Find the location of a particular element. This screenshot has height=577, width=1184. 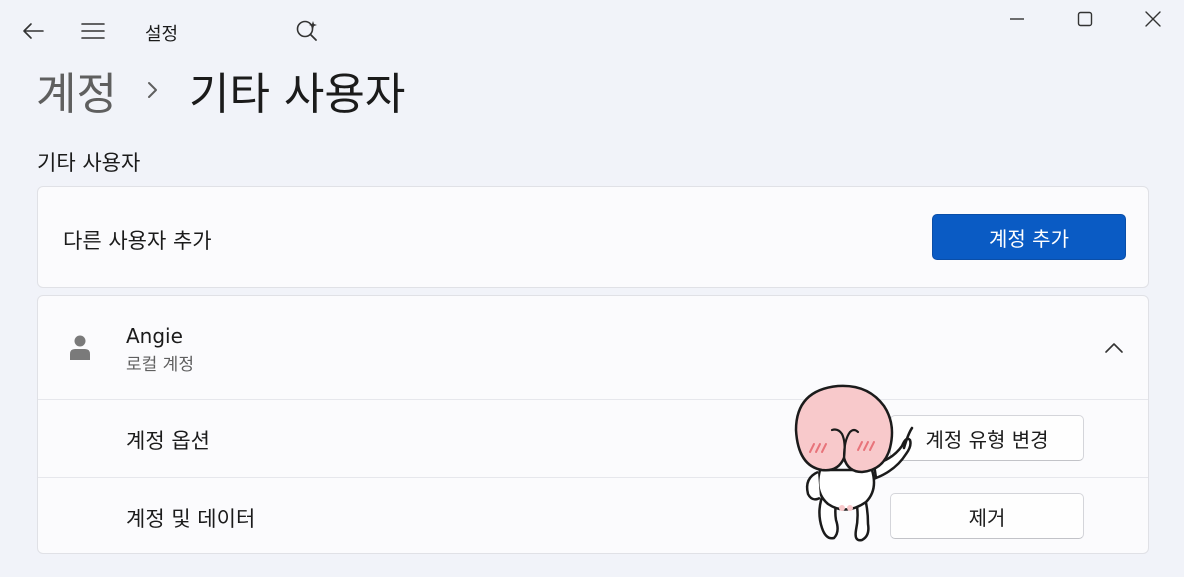

search-button is located at coordinates (307, 31).